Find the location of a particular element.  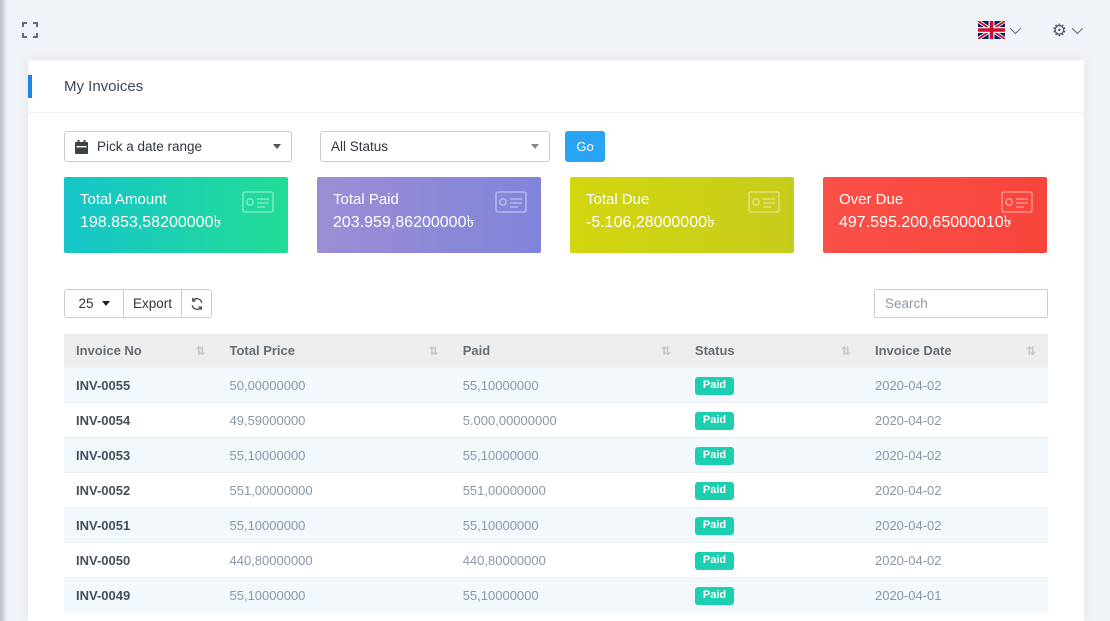

calendar-icon is located at coordinates (81, 146).